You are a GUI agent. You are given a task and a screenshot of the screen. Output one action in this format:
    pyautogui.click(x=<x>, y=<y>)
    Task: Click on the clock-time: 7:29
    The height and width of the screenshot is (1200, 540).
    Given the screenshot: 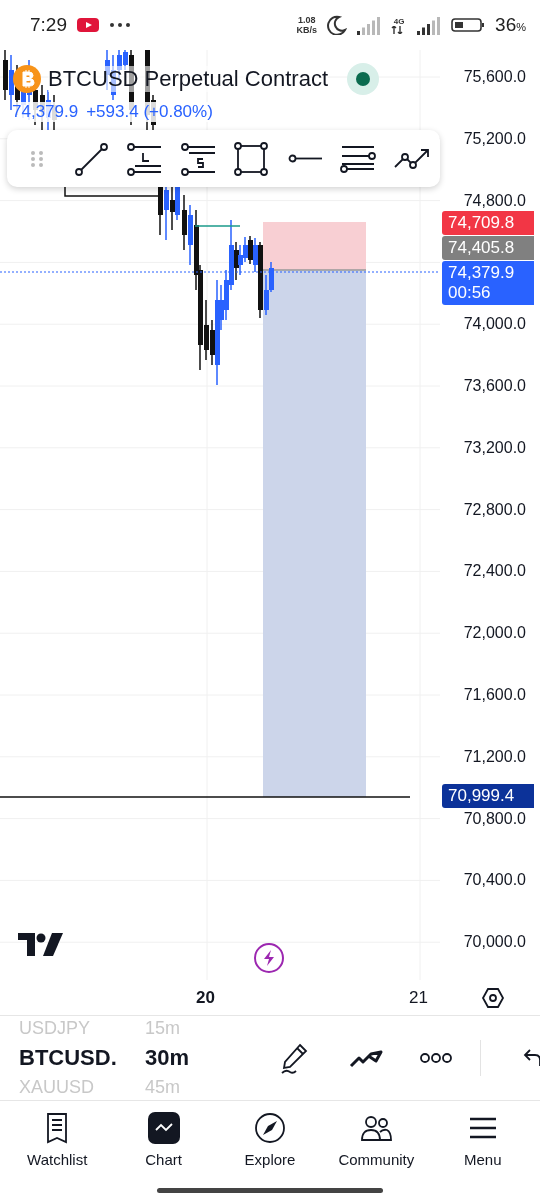 What is the action you would take?
    pyautogui.click(x=48, y=25)
    